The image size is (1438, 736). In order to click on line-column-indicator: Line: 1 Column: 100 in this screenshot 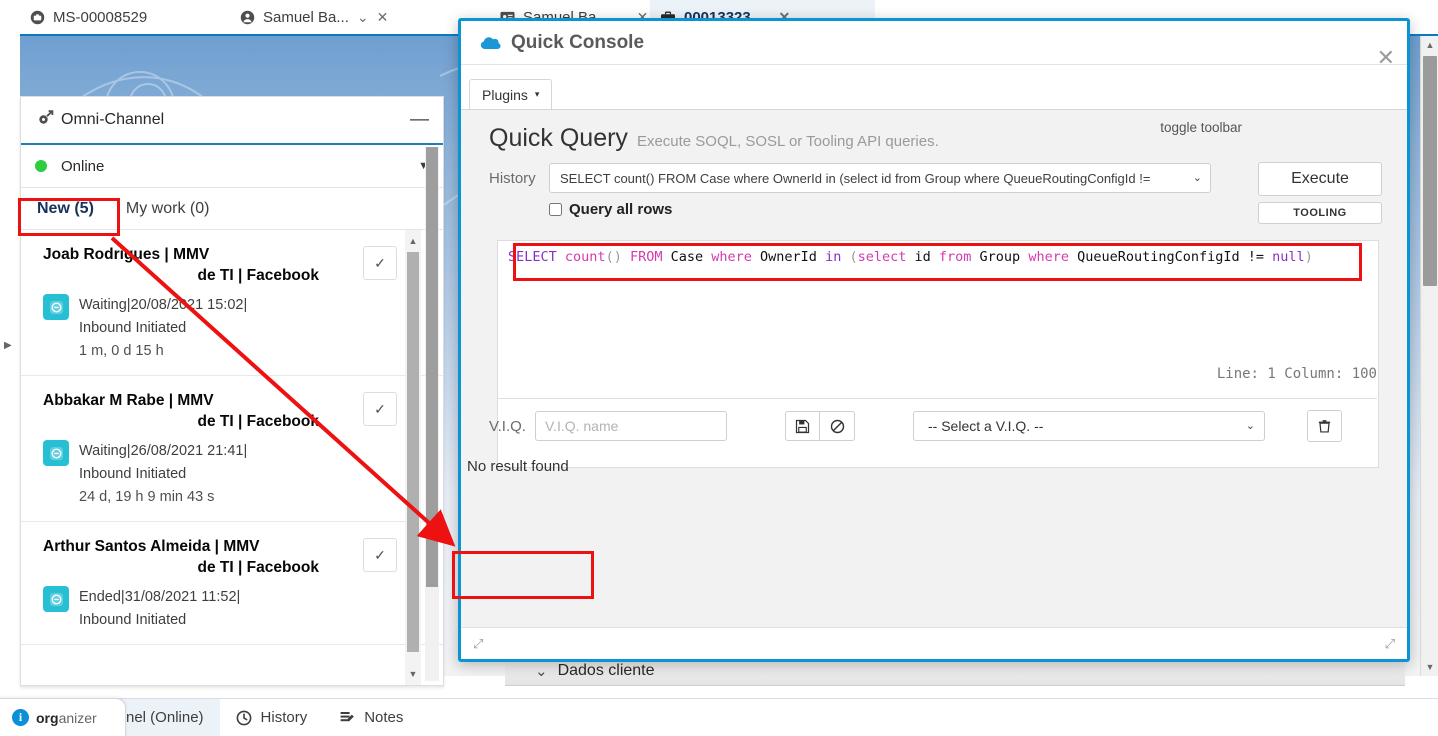, I will do `click(1296, 374)`.